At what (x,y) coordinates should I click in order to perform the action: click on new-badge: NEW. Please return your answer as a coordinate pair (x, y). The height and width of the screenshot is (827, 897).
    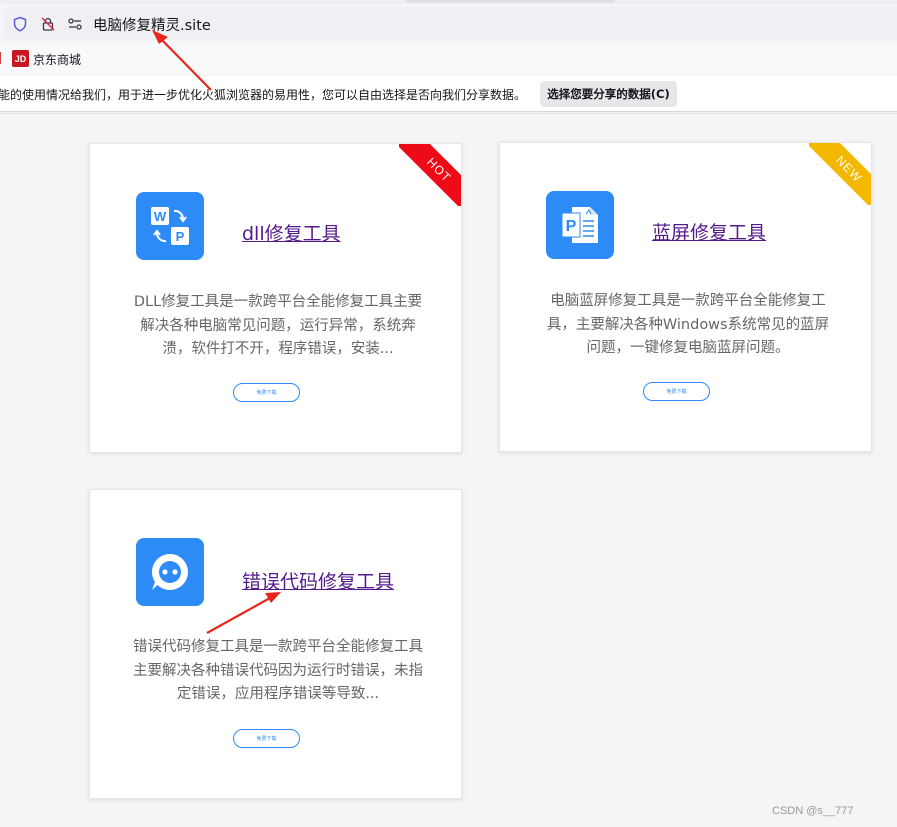
    Looking at the image, I should click on (840, 174).